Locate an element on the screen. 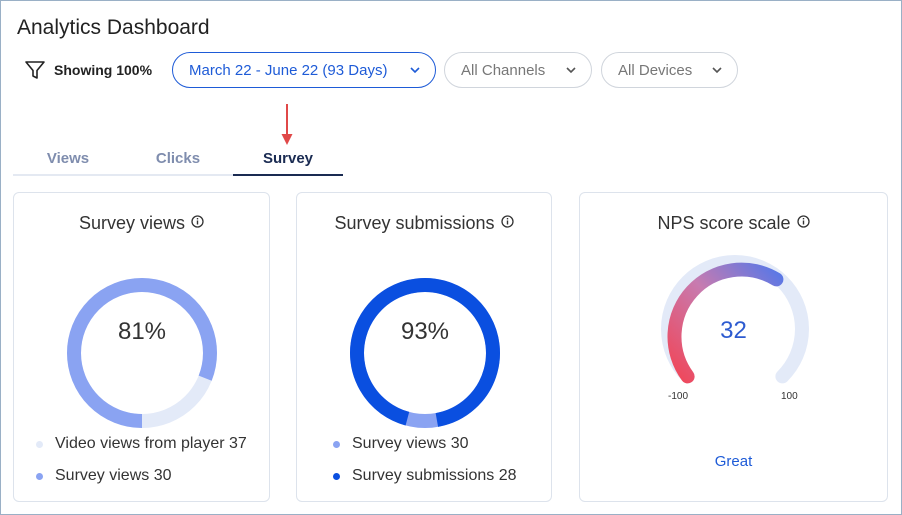 The image size is (902, 515). legend-label: Video views from player 37 is located at coordinates (151, 443).